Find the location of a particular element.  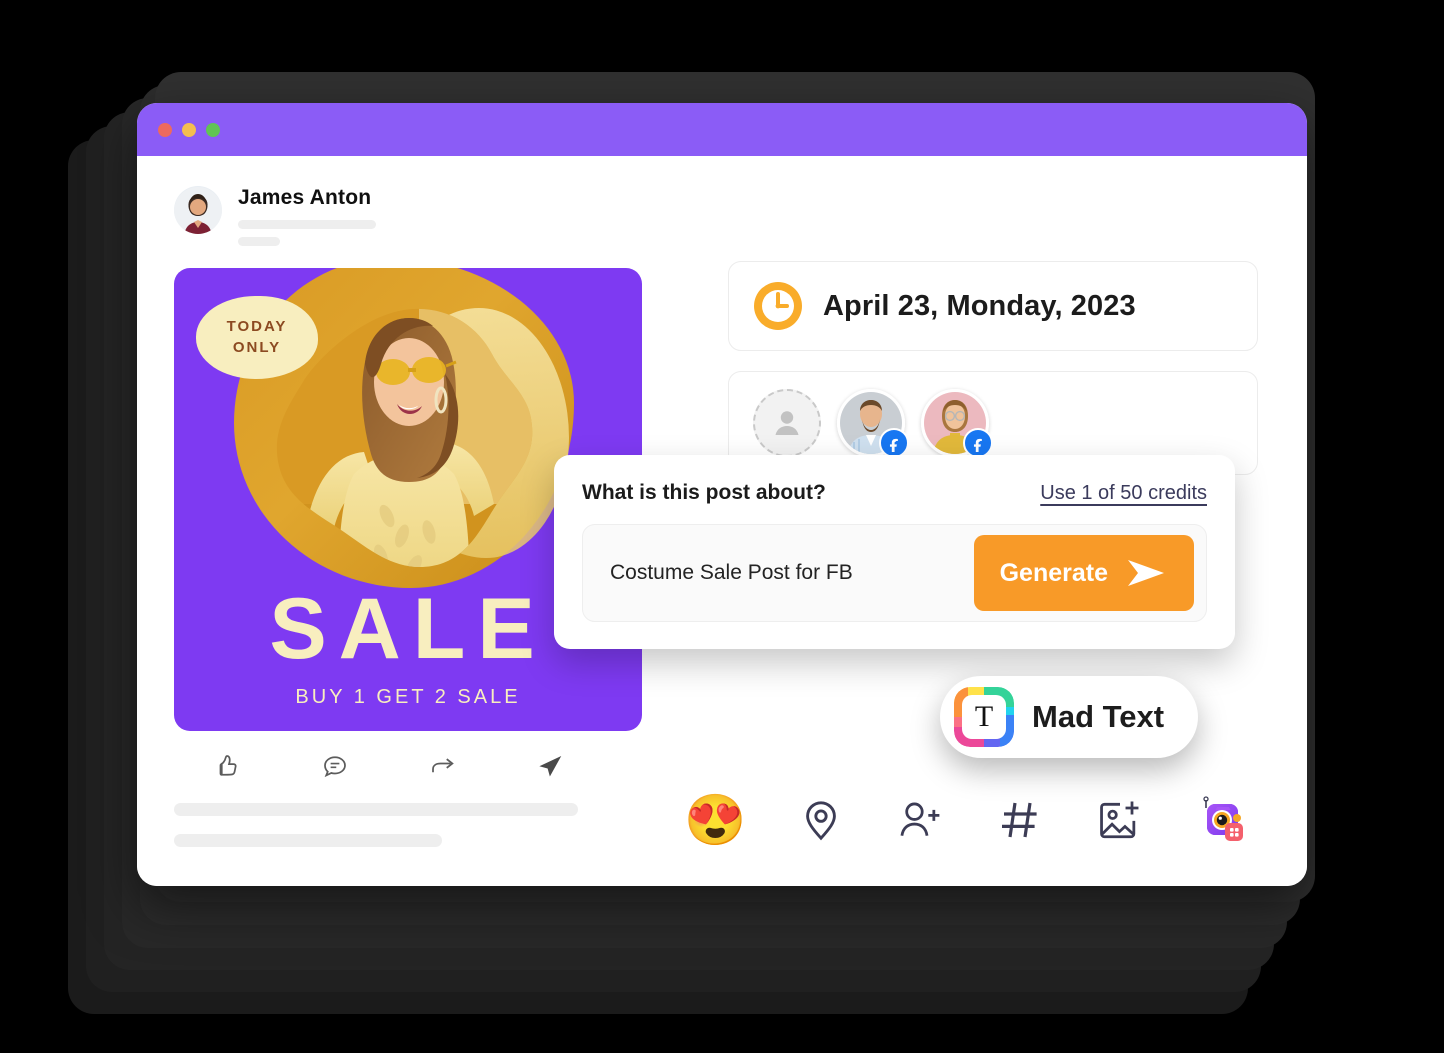

account-add-slot is located at coordinates (787, 423).